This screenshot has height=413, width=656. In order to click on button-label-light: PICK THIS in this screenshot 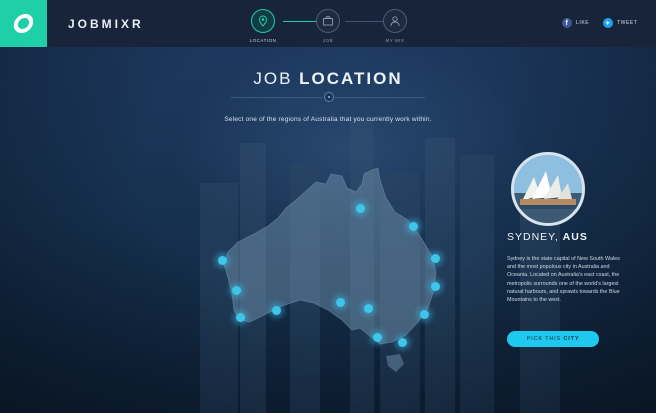, I will do `click(545, 339)`.